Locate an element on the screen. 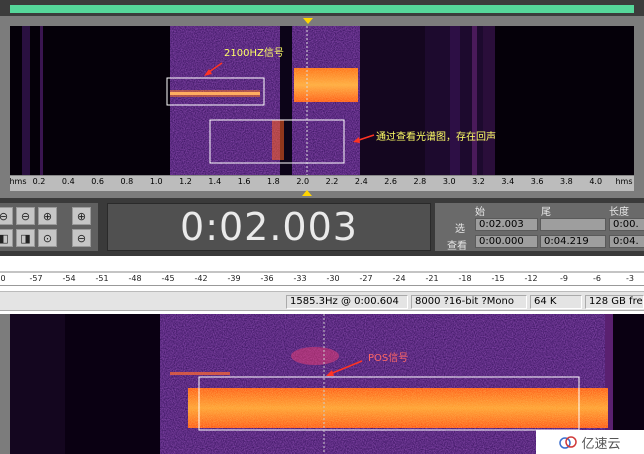 This screenshot has width=644, height=454. ruler-tick-label: 3.6 is located at coordinates (537, 181).